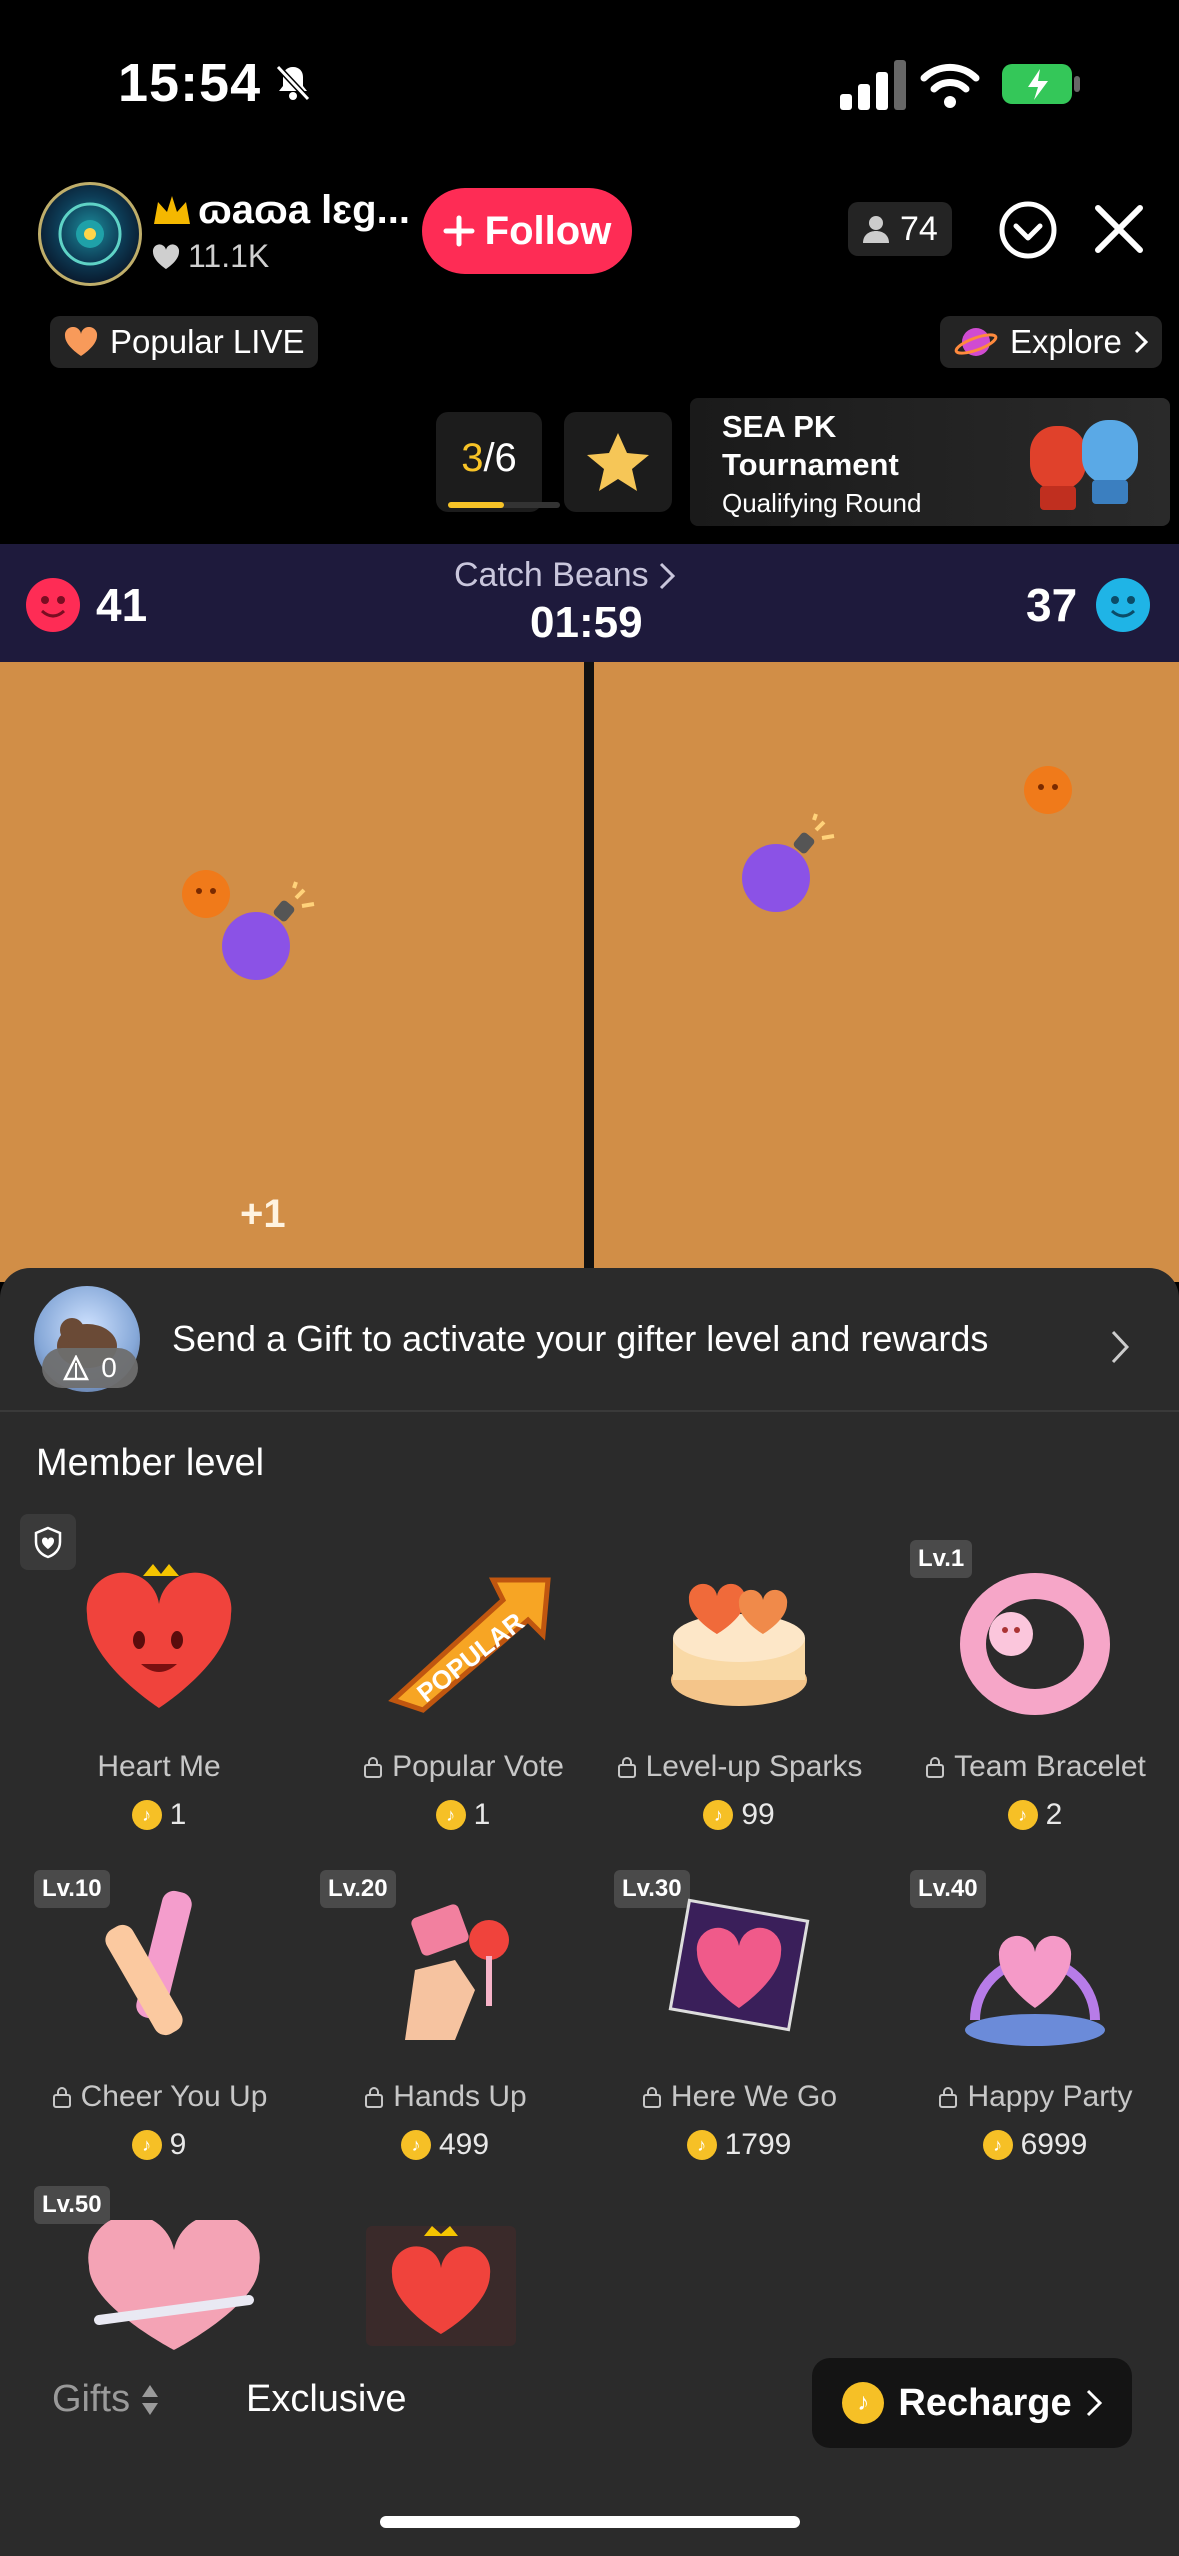 The height and width of the screenshot is (2556, 1179). What do you see at coordinates (739, 1640) in the screenshot?
I see `heart-cake-icon` at bounding box center [739, 1640].